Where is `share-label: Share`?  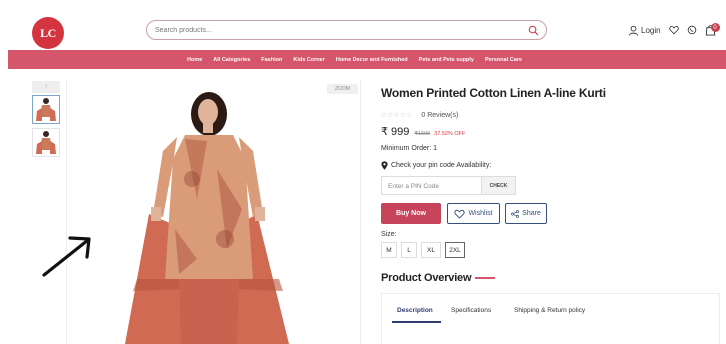 share-label: Share is located at coordinates (531, 213).